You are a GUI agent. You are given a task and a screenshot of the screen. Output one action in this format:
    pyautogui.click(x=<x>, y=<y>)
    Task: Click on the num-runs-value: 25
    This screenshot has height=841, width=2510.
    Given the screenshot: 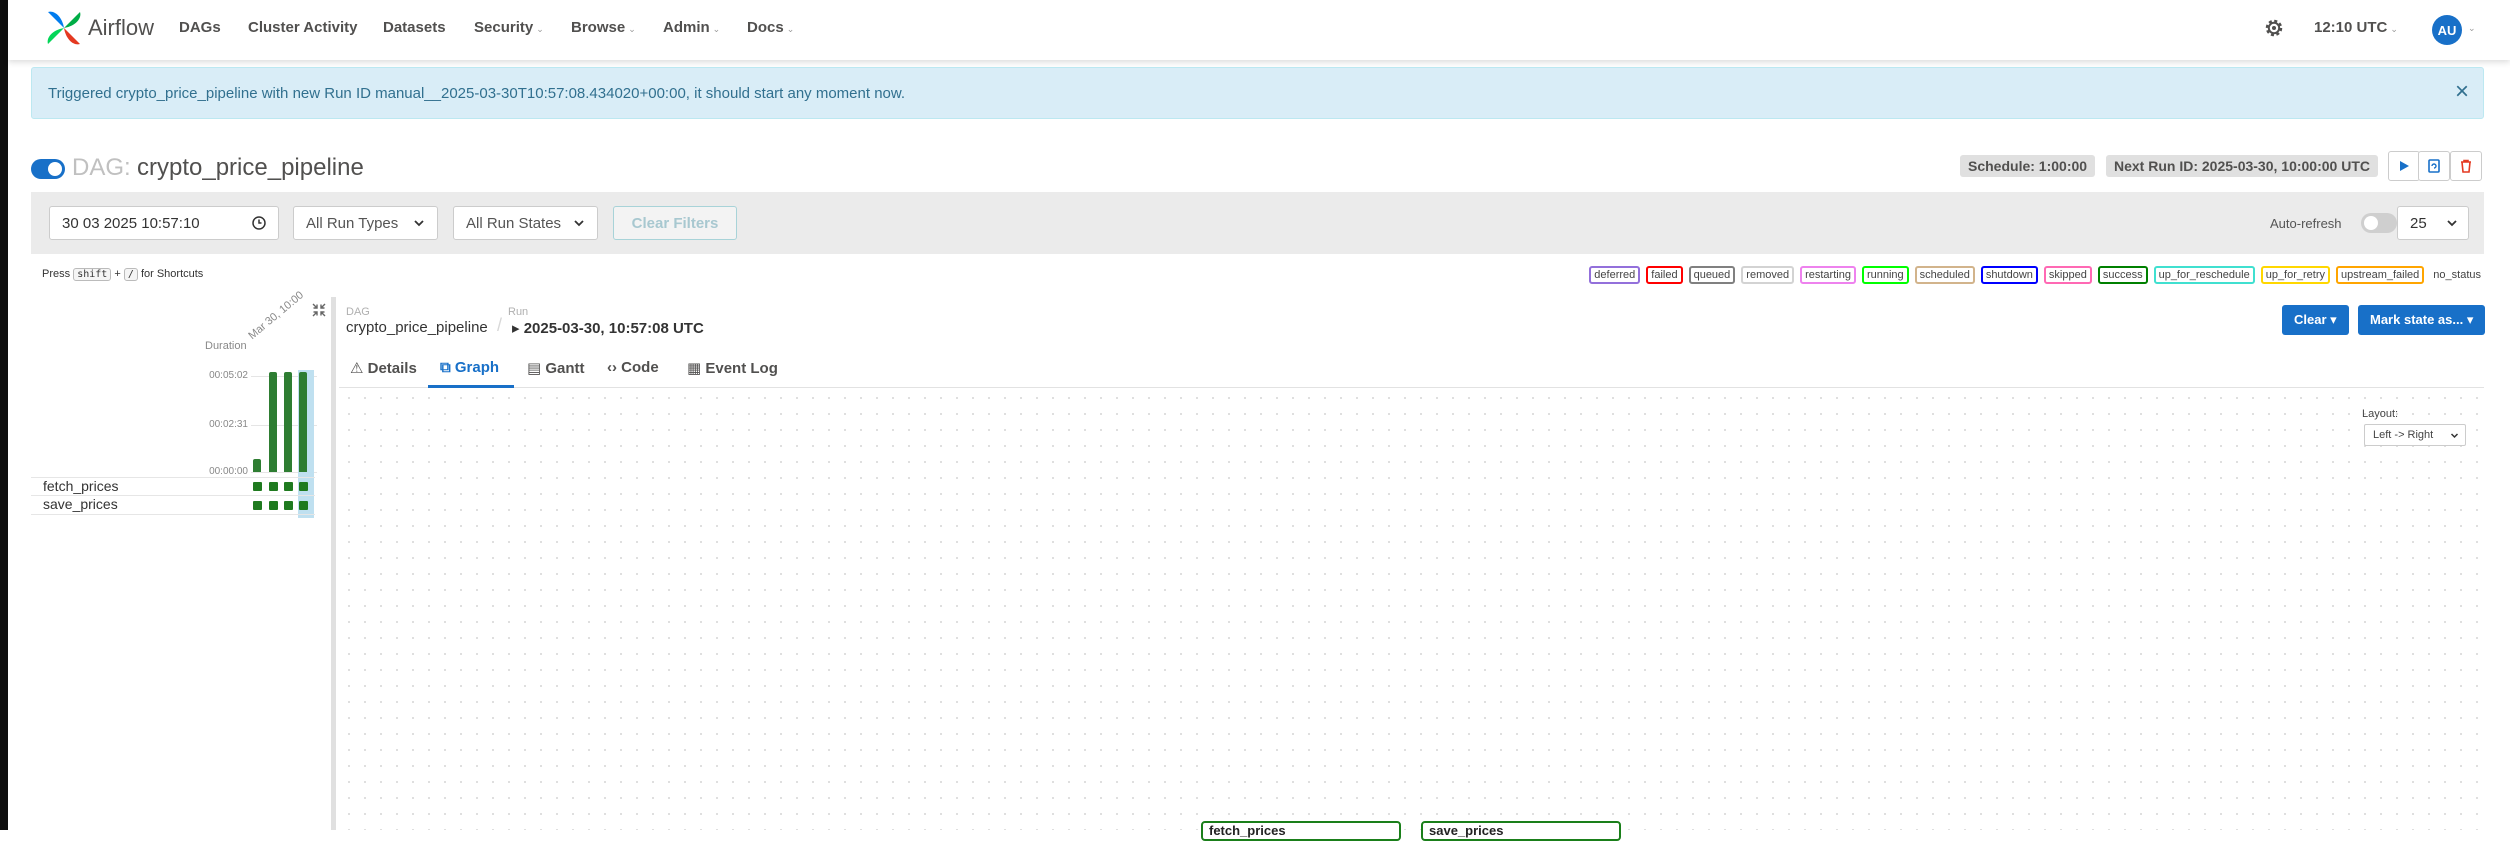 What is the action you would take?
    pyautogui.click(x=2418, y=223)
    